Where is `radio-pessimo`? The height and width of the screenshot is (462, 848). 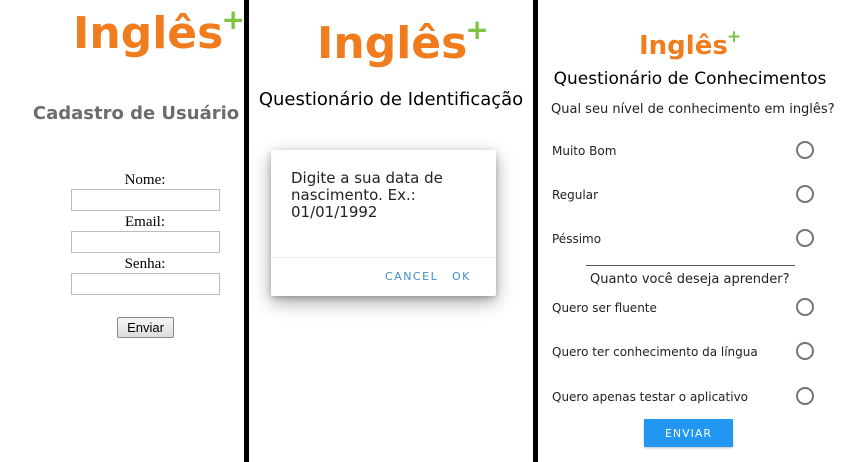
radio-pessimo is located at coordinates (805, 238).